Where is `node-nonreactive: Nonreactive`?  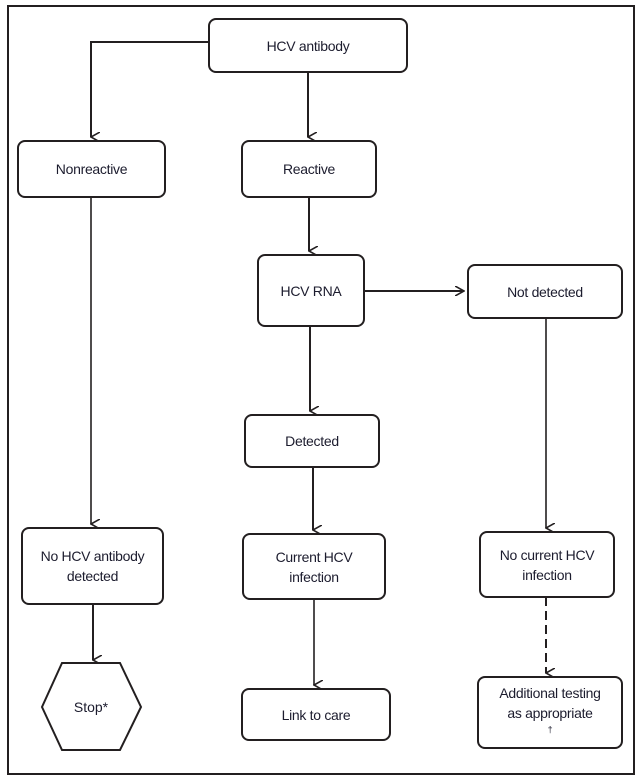 node-nonreactive: Nonreactive is located at coordinates (91, 169).